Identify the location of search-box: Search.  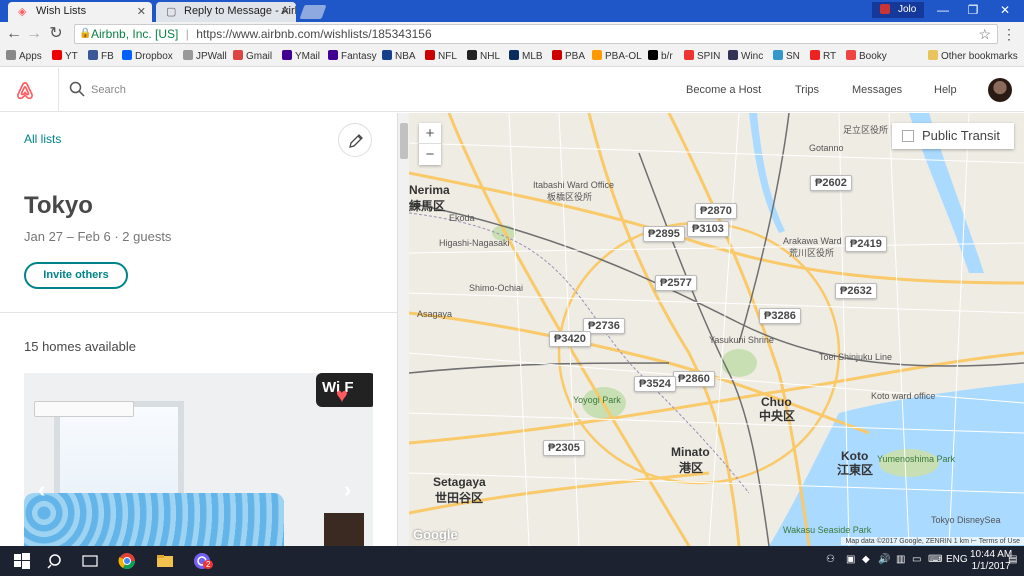
(218, 90).